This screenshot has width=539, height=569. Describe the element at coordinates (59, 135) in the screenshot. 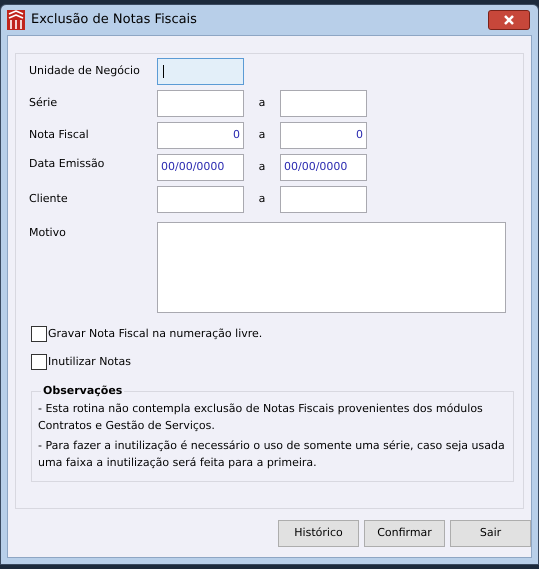

I see `field-label: Nota Fiscal` at that location.